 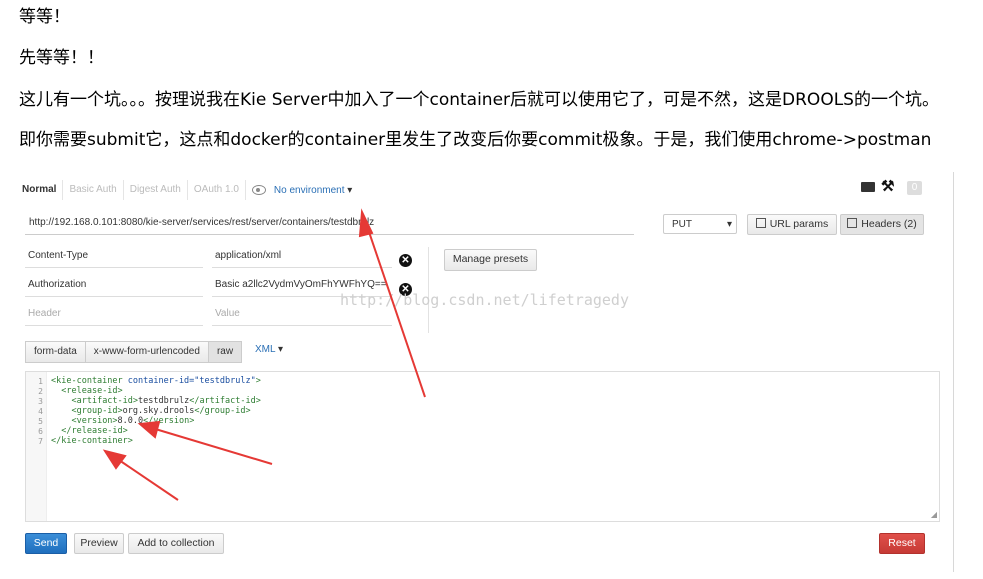 I want to click on red-arrow-url, so click(x=396, y=311).